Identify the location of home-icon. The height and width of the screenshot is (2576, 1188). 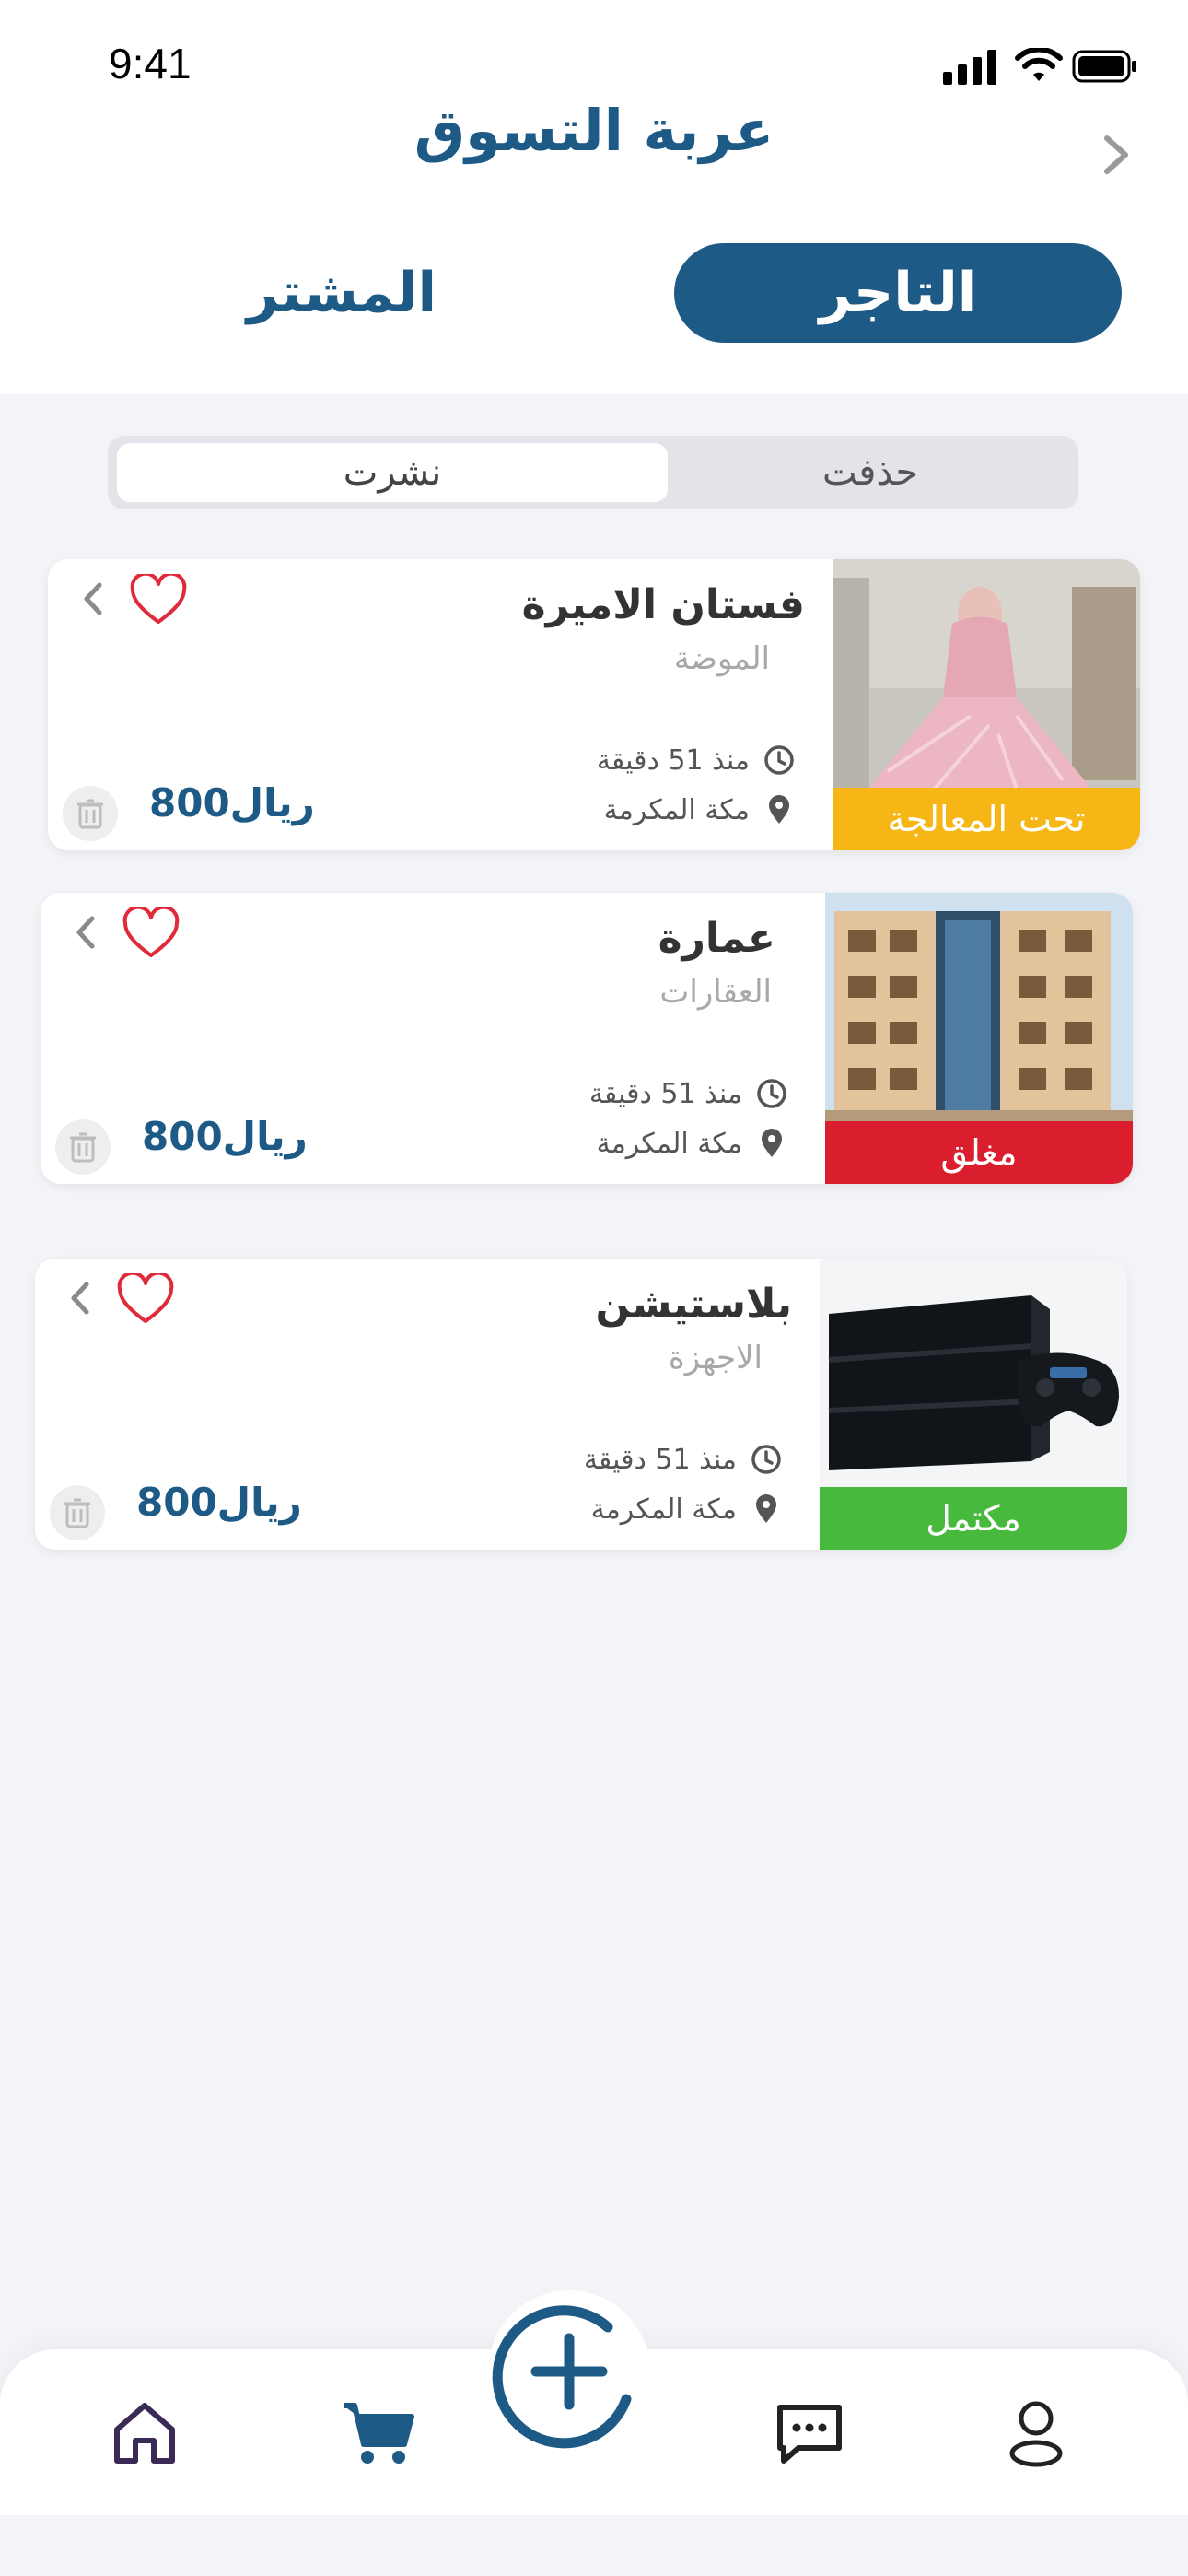
(144, 2433).